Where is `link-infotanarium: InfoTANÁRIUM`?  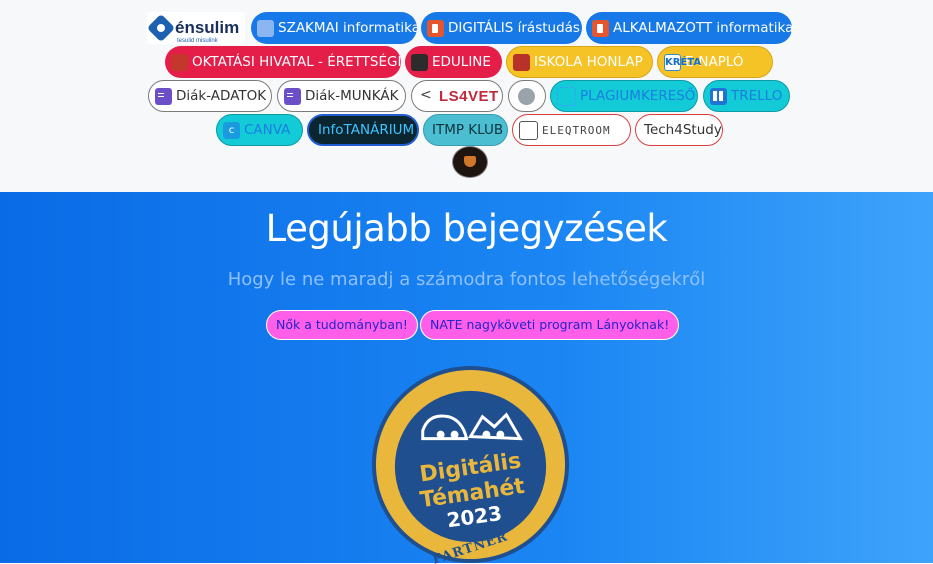
link-infotanarium: InfoTANÁRIUM is located at coordinates (363, 130).